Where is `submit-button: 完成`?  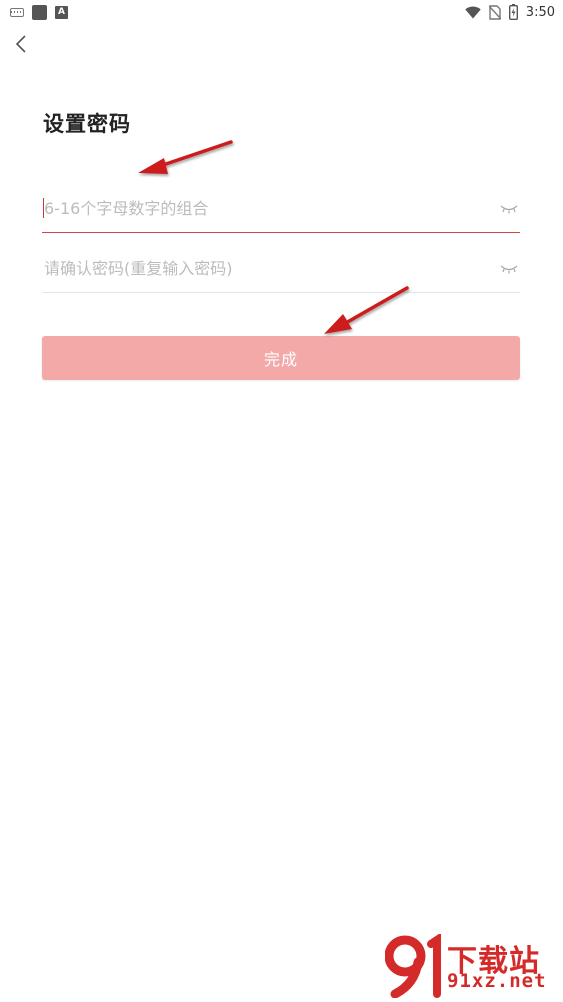
submit-button: 完成 is located at coordinates (281, 358).